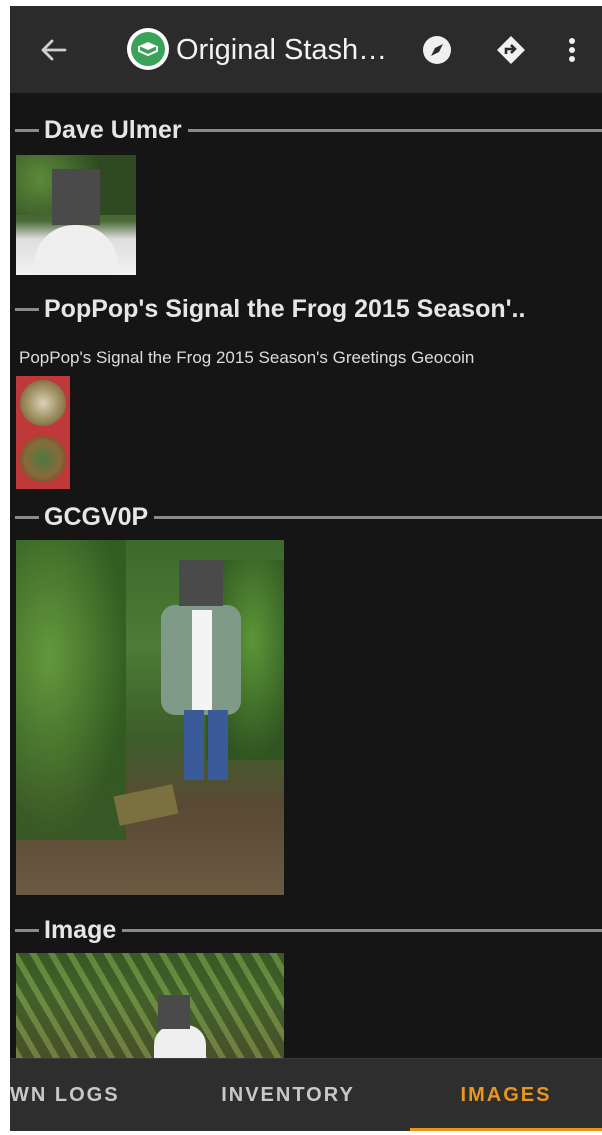 The width and height of the screenshot is (602, 1135). Describe the element at coordinates (506, 1095) in the screenshot. I see `tab-images: IMAGES` at that location.